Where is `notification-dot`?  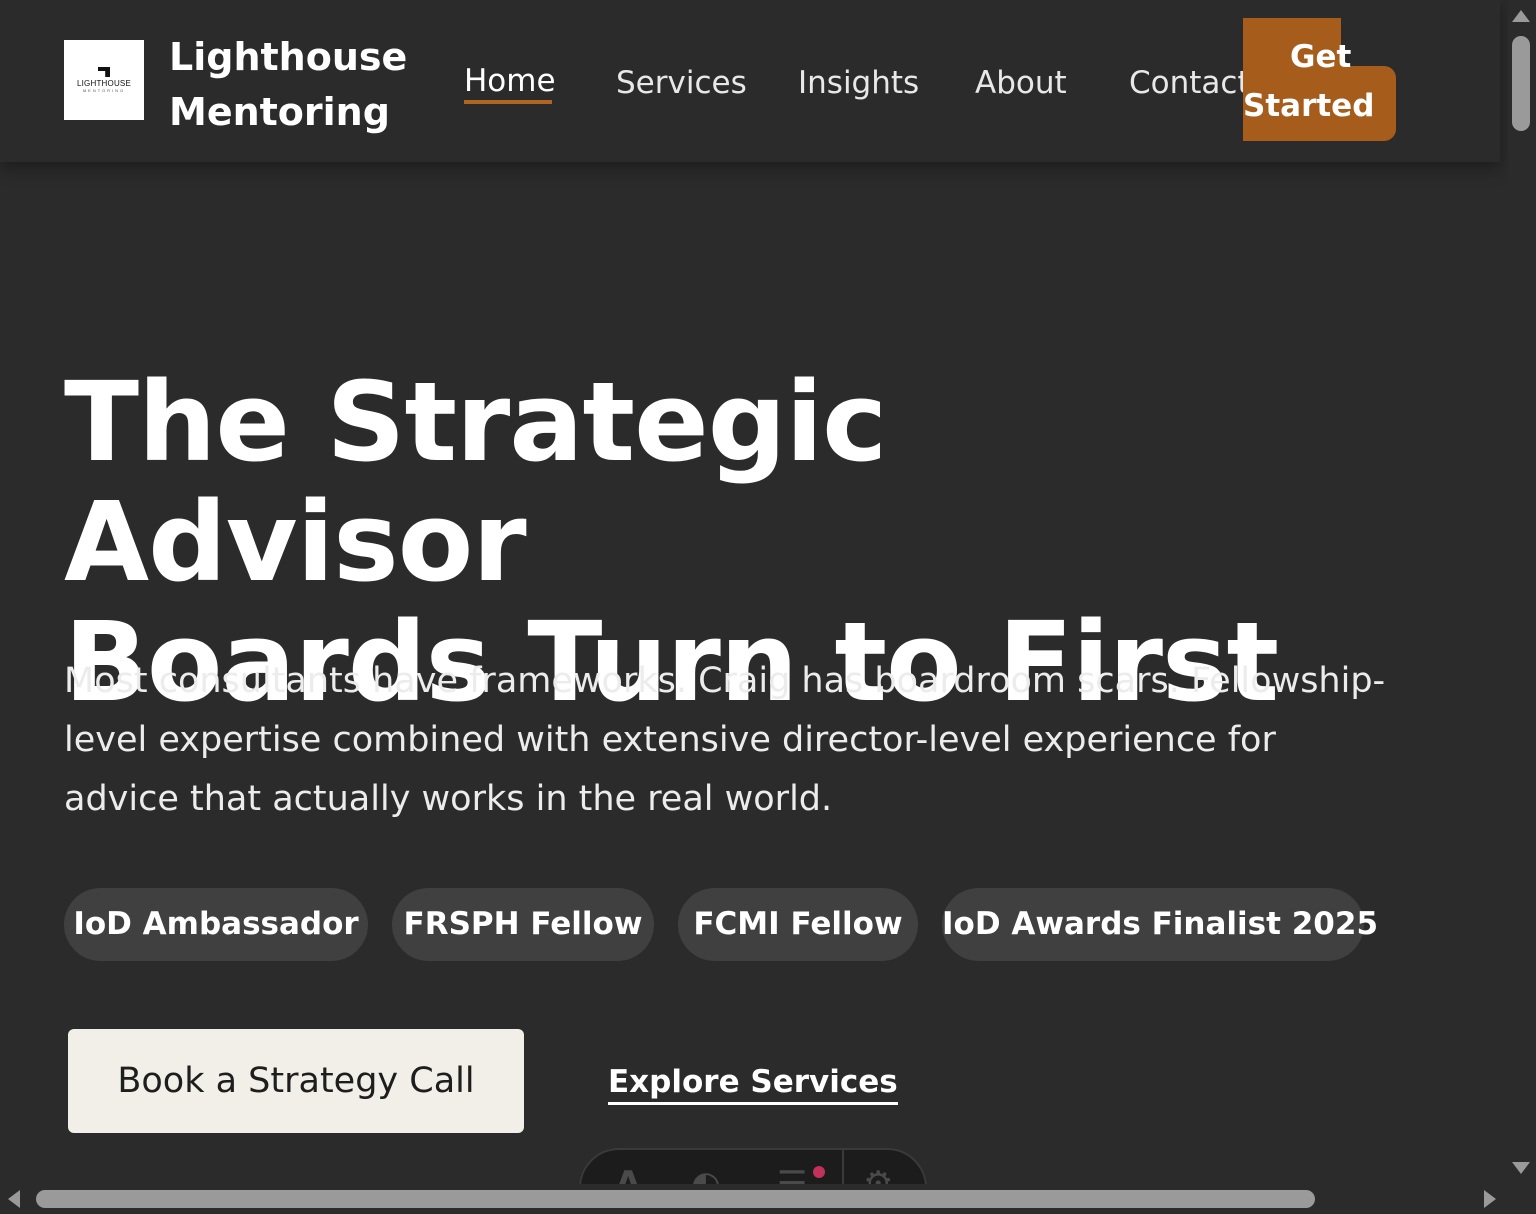
notification-dot is located at coordinates (819, 1172).